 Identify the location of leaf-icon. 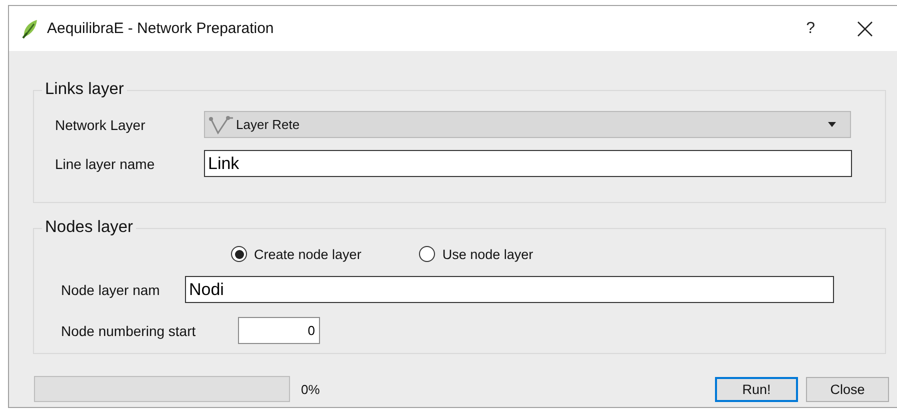
(30, 28).